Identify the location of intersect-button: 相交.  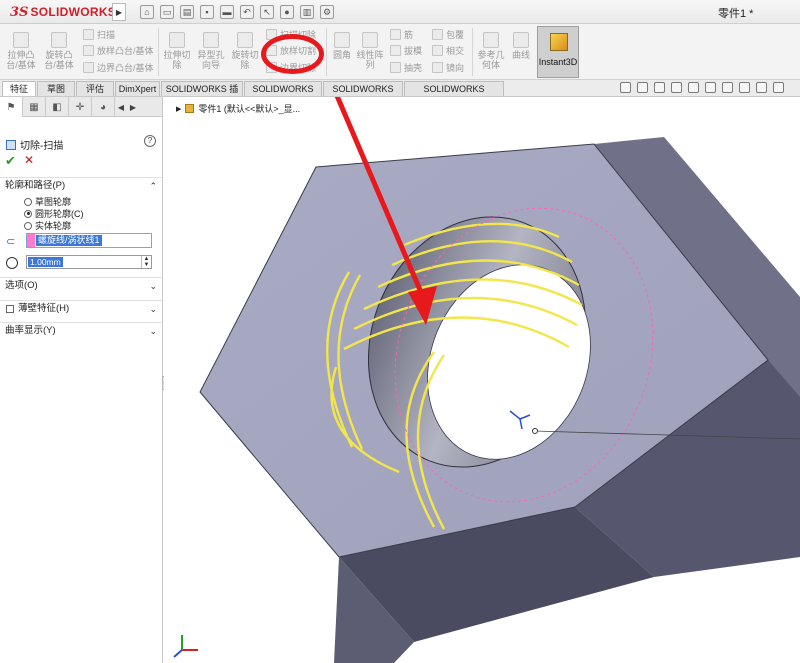
(448, 50).